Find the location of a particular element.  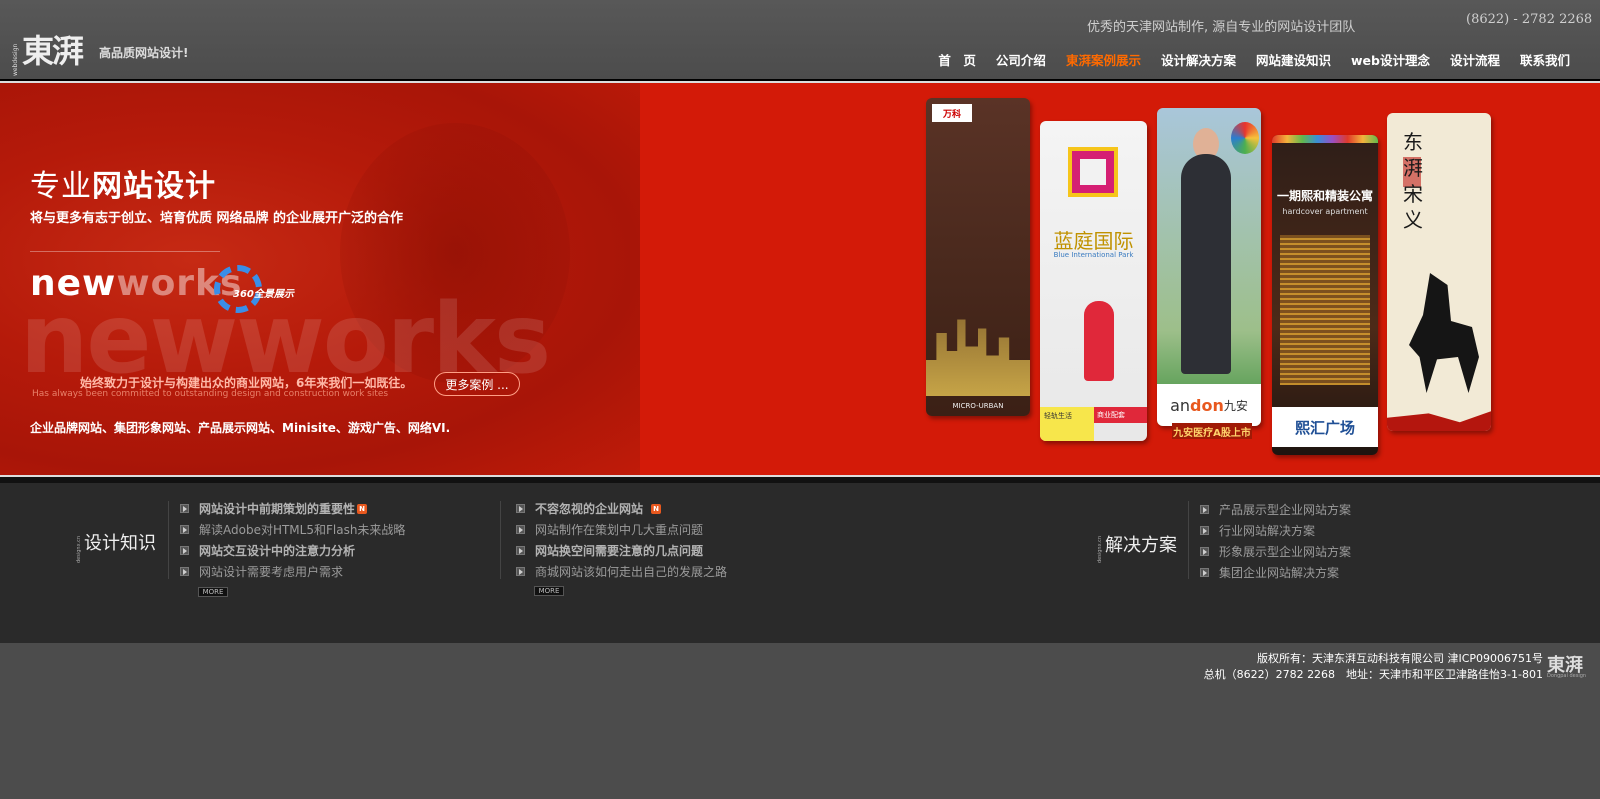

newworks-a: new is located at coordinates (73, 283).